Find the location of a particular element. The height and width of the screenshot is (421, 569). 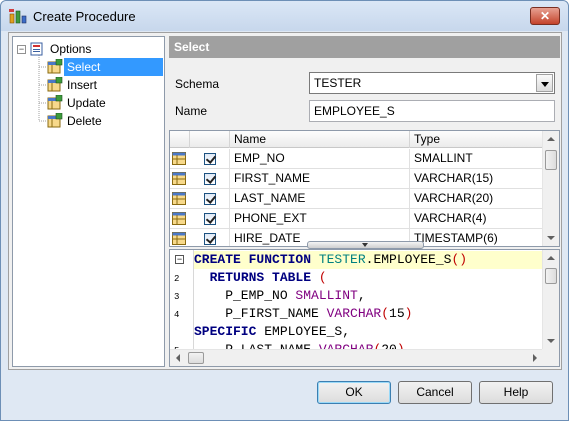

help-button: Help is located at coordinates (516, 392).